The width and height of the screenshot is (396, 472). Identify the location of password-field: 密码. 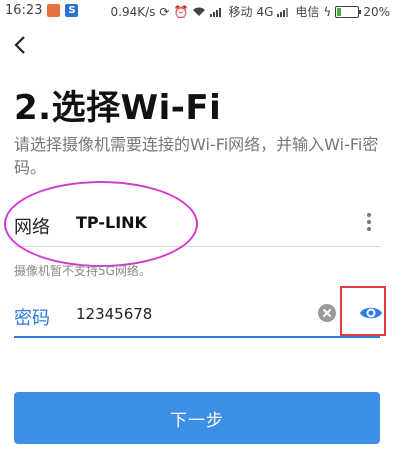
(198, 315).